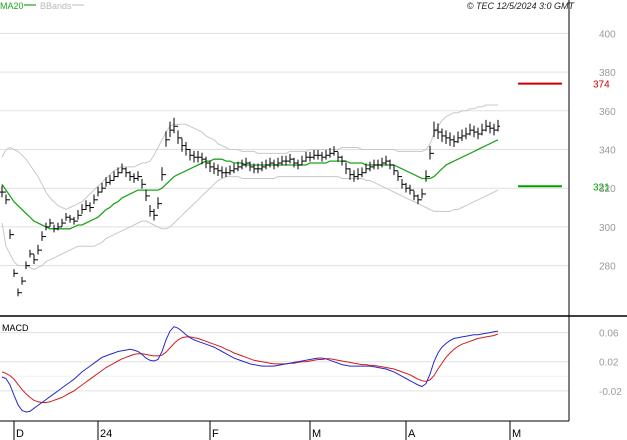 The width and height of the screenshot is (627, 440). I want to click on signal-line, so click(250, 368).